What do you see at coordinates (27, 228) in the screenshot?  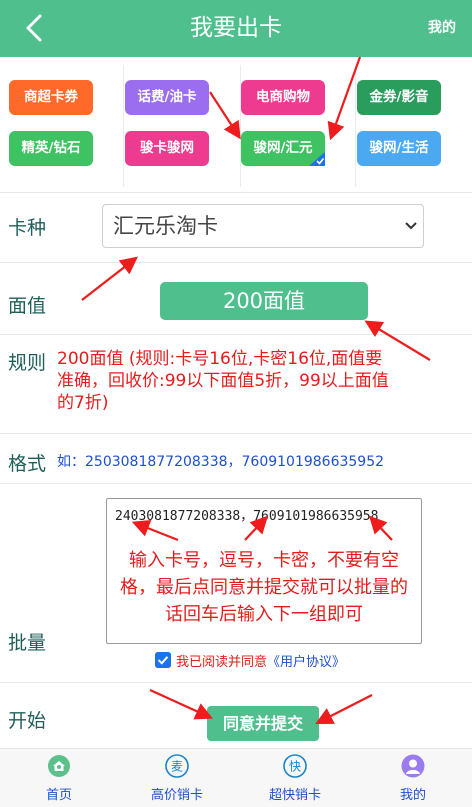 I see `card-type-label: 卡种` at bounding box center [27, 228].